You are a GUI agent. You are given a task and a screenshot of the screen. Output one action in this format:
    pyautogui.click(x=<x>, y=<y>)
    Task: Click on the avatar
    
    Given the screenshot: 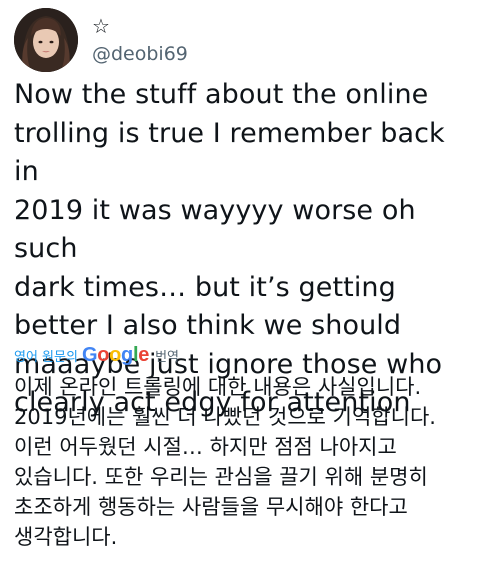 What is the action you would take?
    pyautogui.click(x=46, y=40)
    